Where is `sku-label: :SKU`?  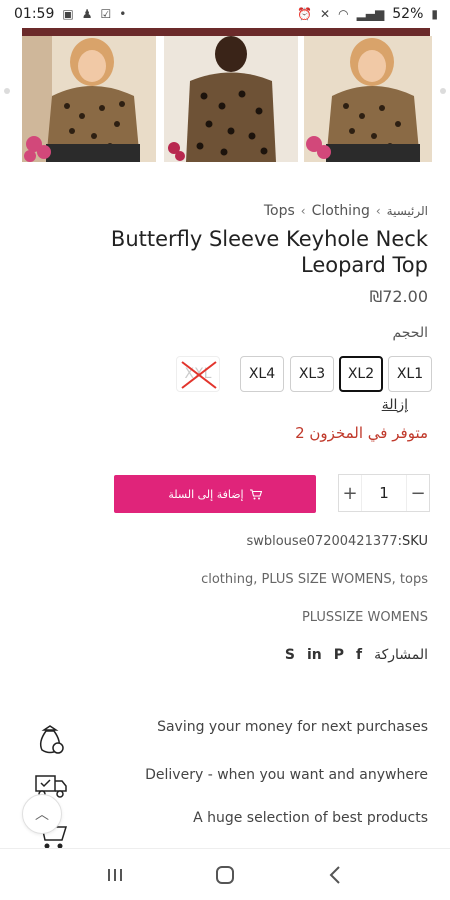
sku-label: :SKU is located at coordinates (412, 541).